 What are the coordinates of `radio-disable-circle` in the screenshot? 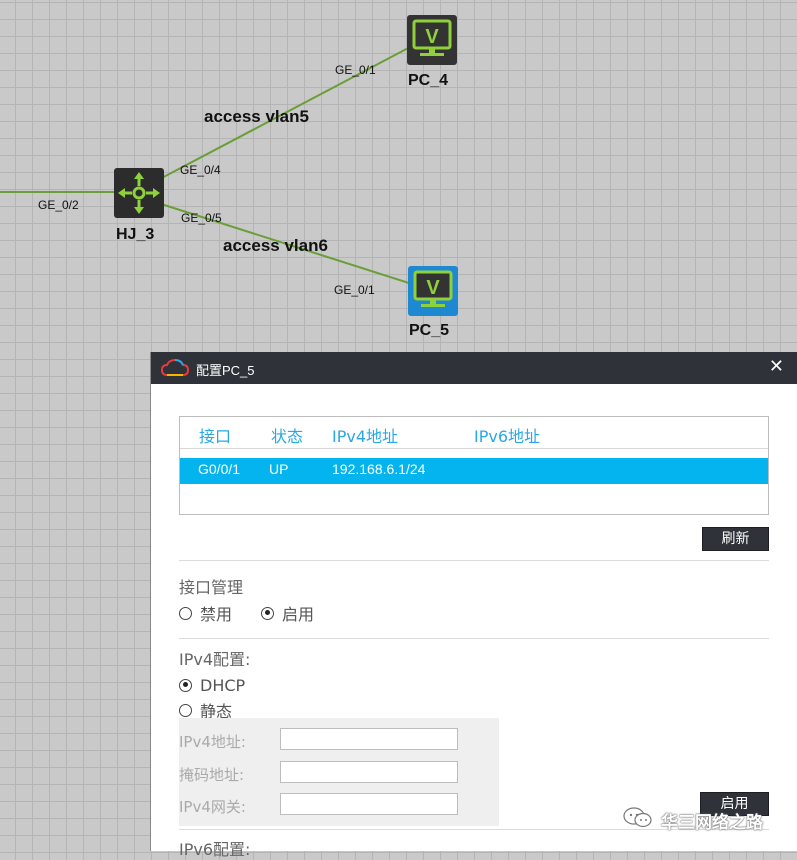 It's located at (185, 613).